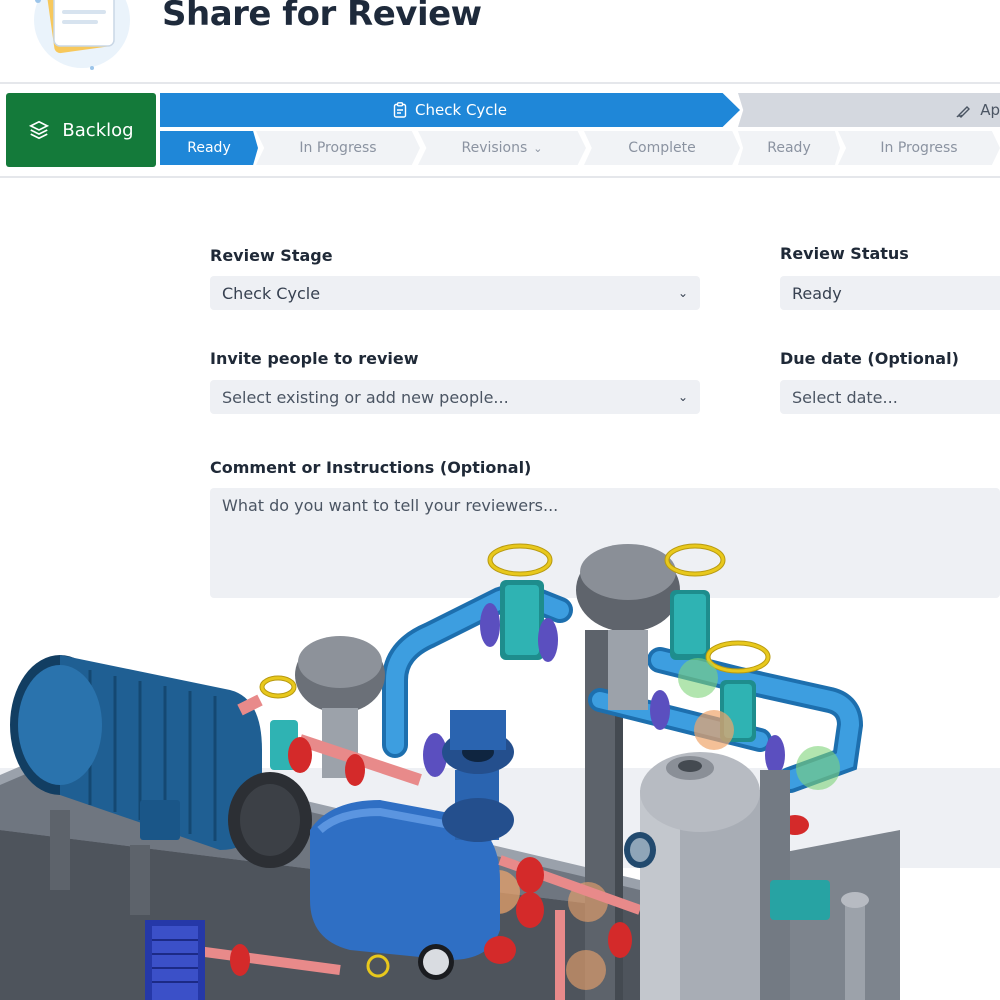 This screenshot has height=1000, width=1000. I want to click on step-revisions: Revisions ⌄, so click(502, 148).